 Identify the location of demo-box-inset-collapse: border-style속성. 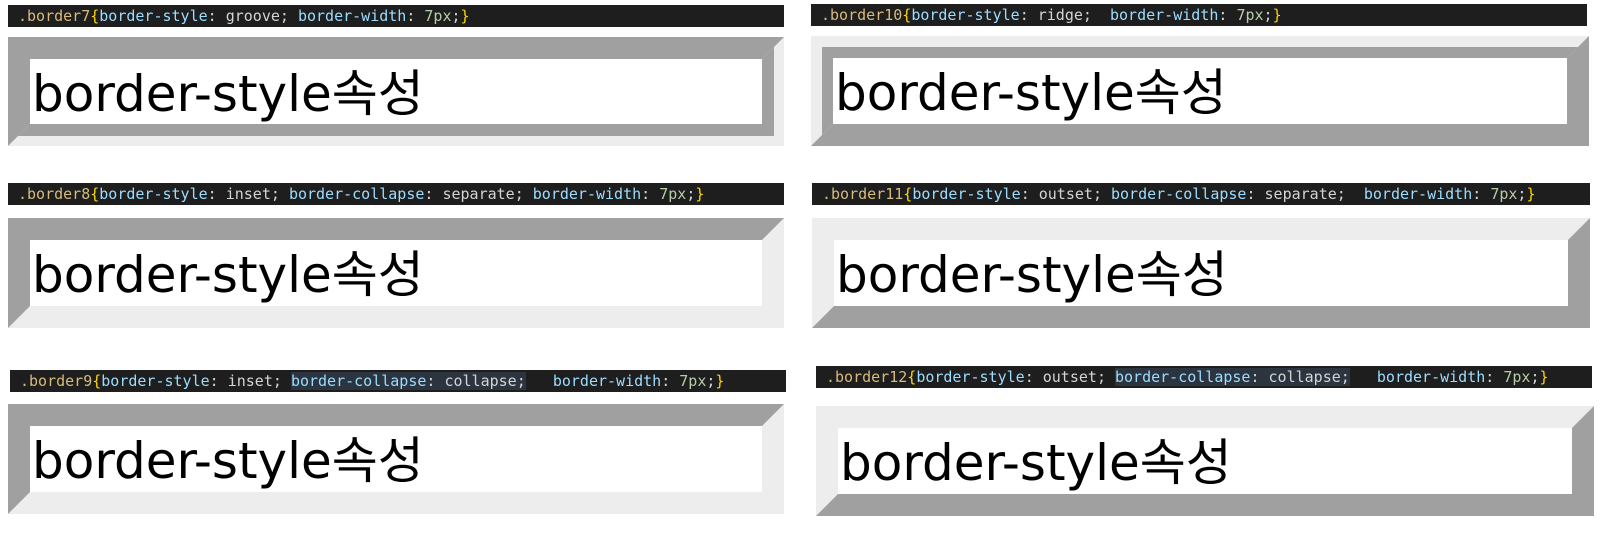
(396, 459).